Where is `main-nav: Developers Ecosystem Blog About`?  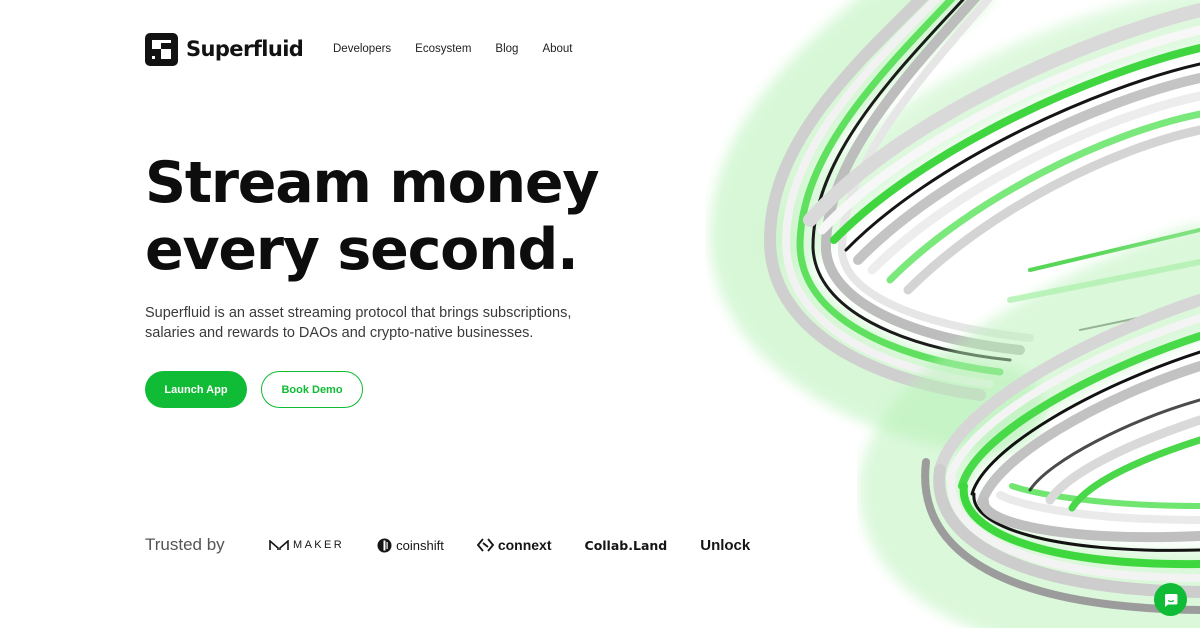 main-nav: Developers Ecosystem Blog About is located at coordinates (453, 49).